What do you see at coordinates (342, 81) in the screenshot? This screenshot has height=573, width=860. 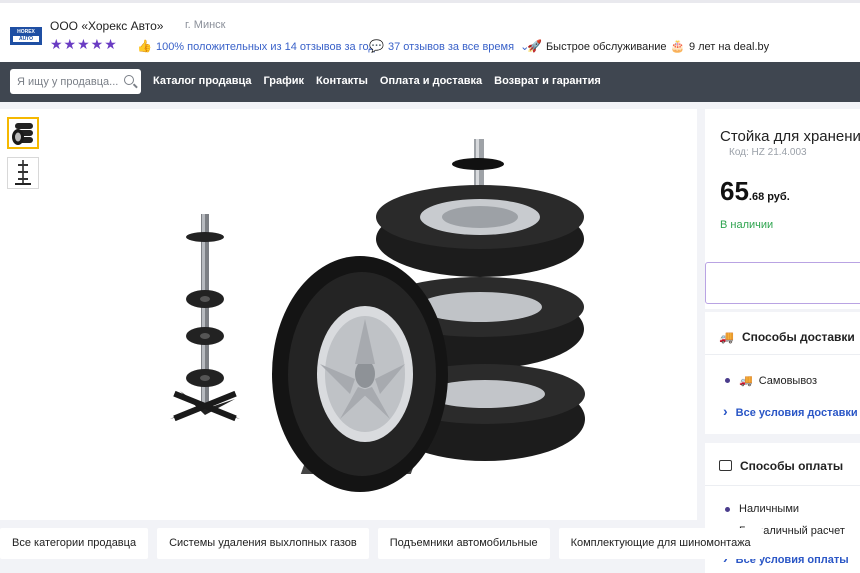 I see `nav-contacts: Контакты` at bounding box center [342, 81].